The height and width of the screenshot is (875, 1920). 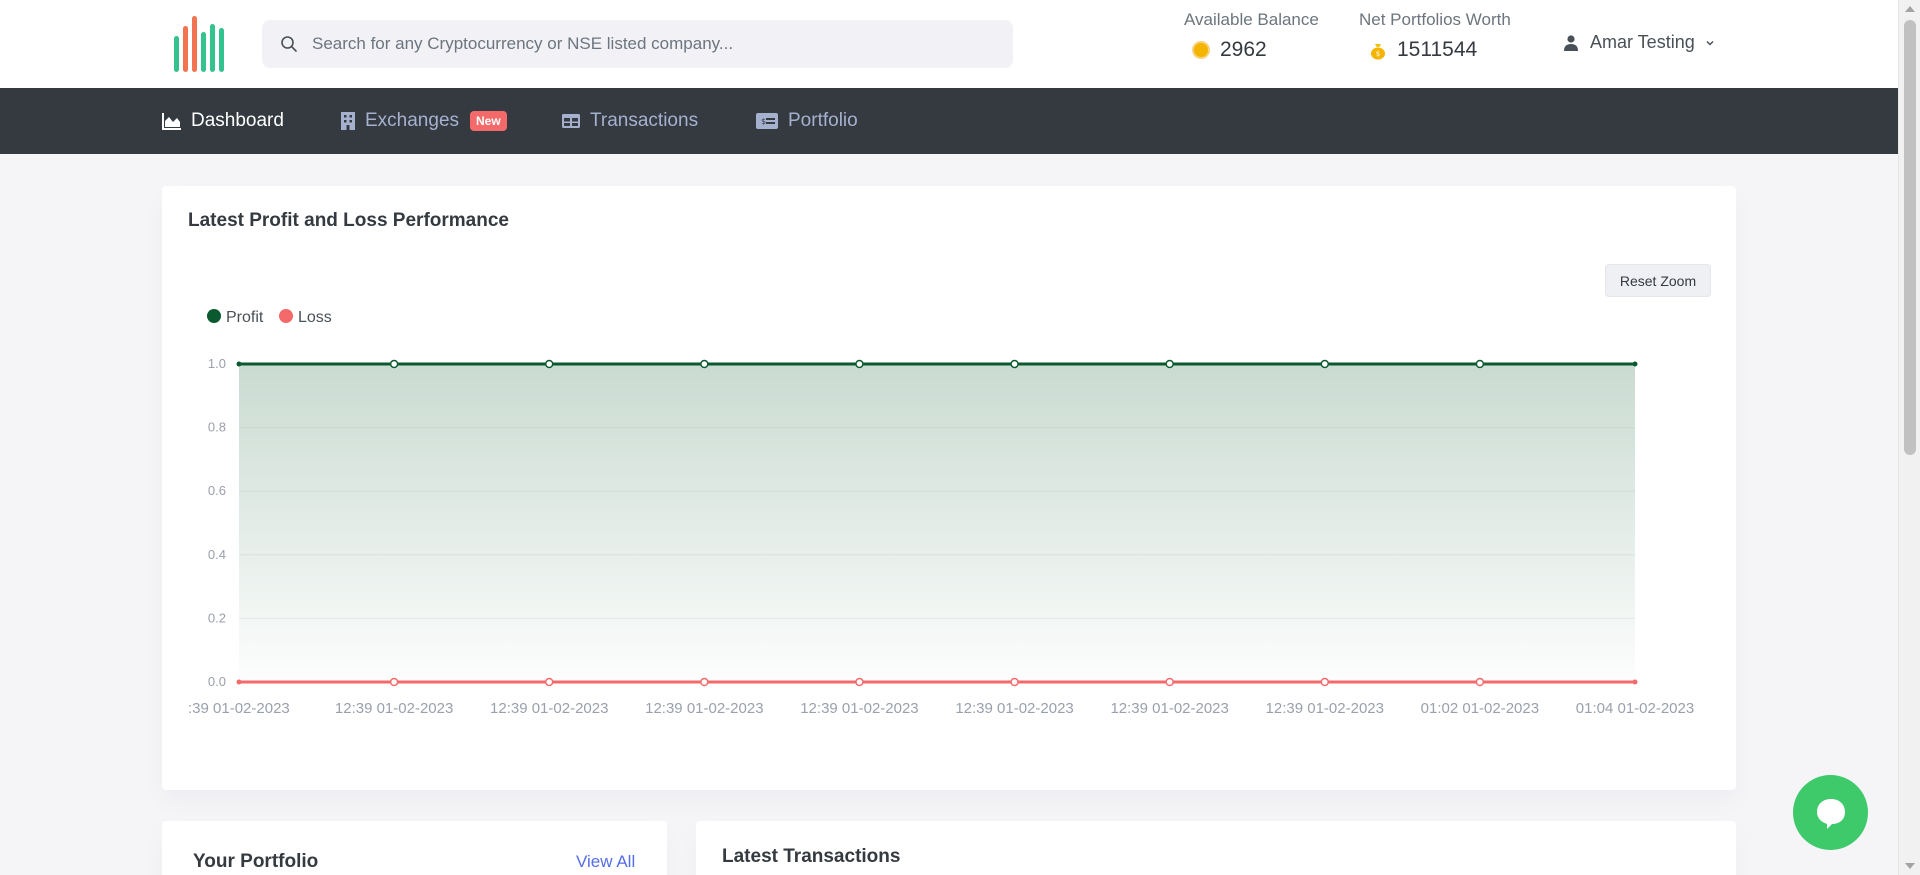 I want to click on available-balance-value: 2962, so click(x=1243, y=49).